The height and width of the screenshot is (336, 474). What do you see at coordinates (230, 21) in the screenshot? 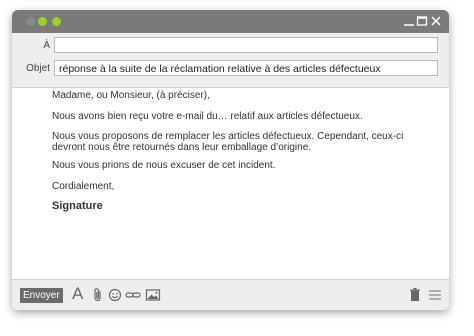
I see `title-bar` at bounding box center [230, 21].